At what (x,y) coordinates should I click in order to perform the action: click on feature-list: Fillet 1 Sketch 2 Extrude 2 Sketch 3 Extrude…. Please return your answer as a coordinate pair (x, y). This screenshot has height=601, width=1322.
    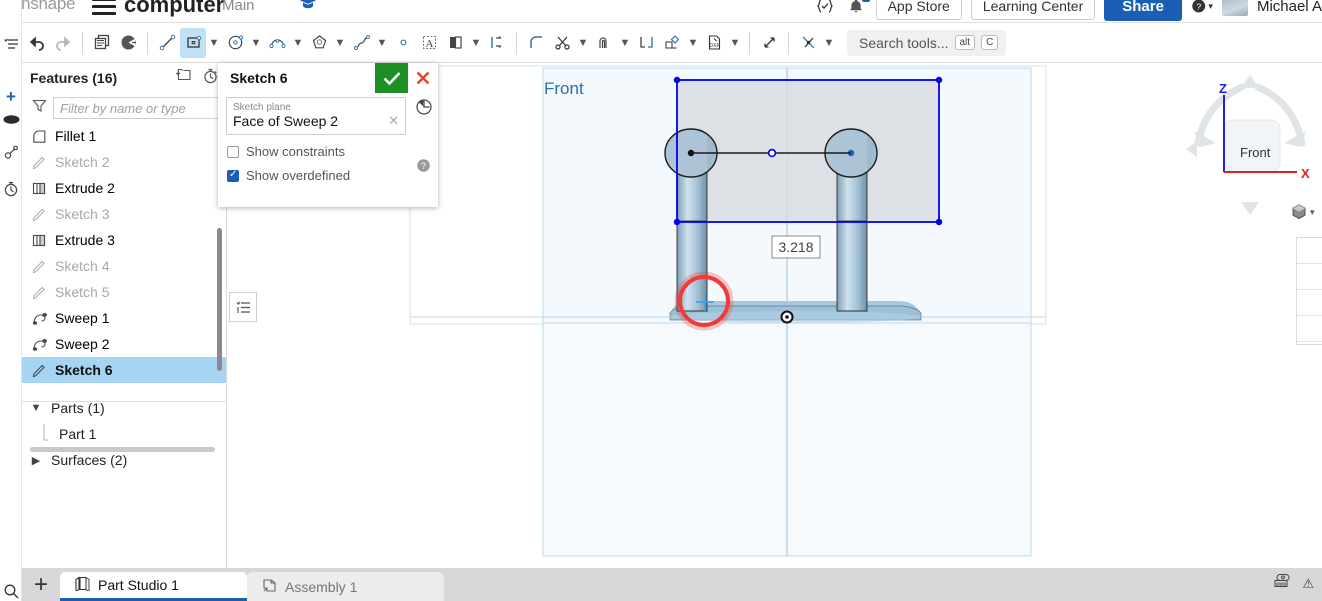
    Looking at the image, I should click on (124, 253).